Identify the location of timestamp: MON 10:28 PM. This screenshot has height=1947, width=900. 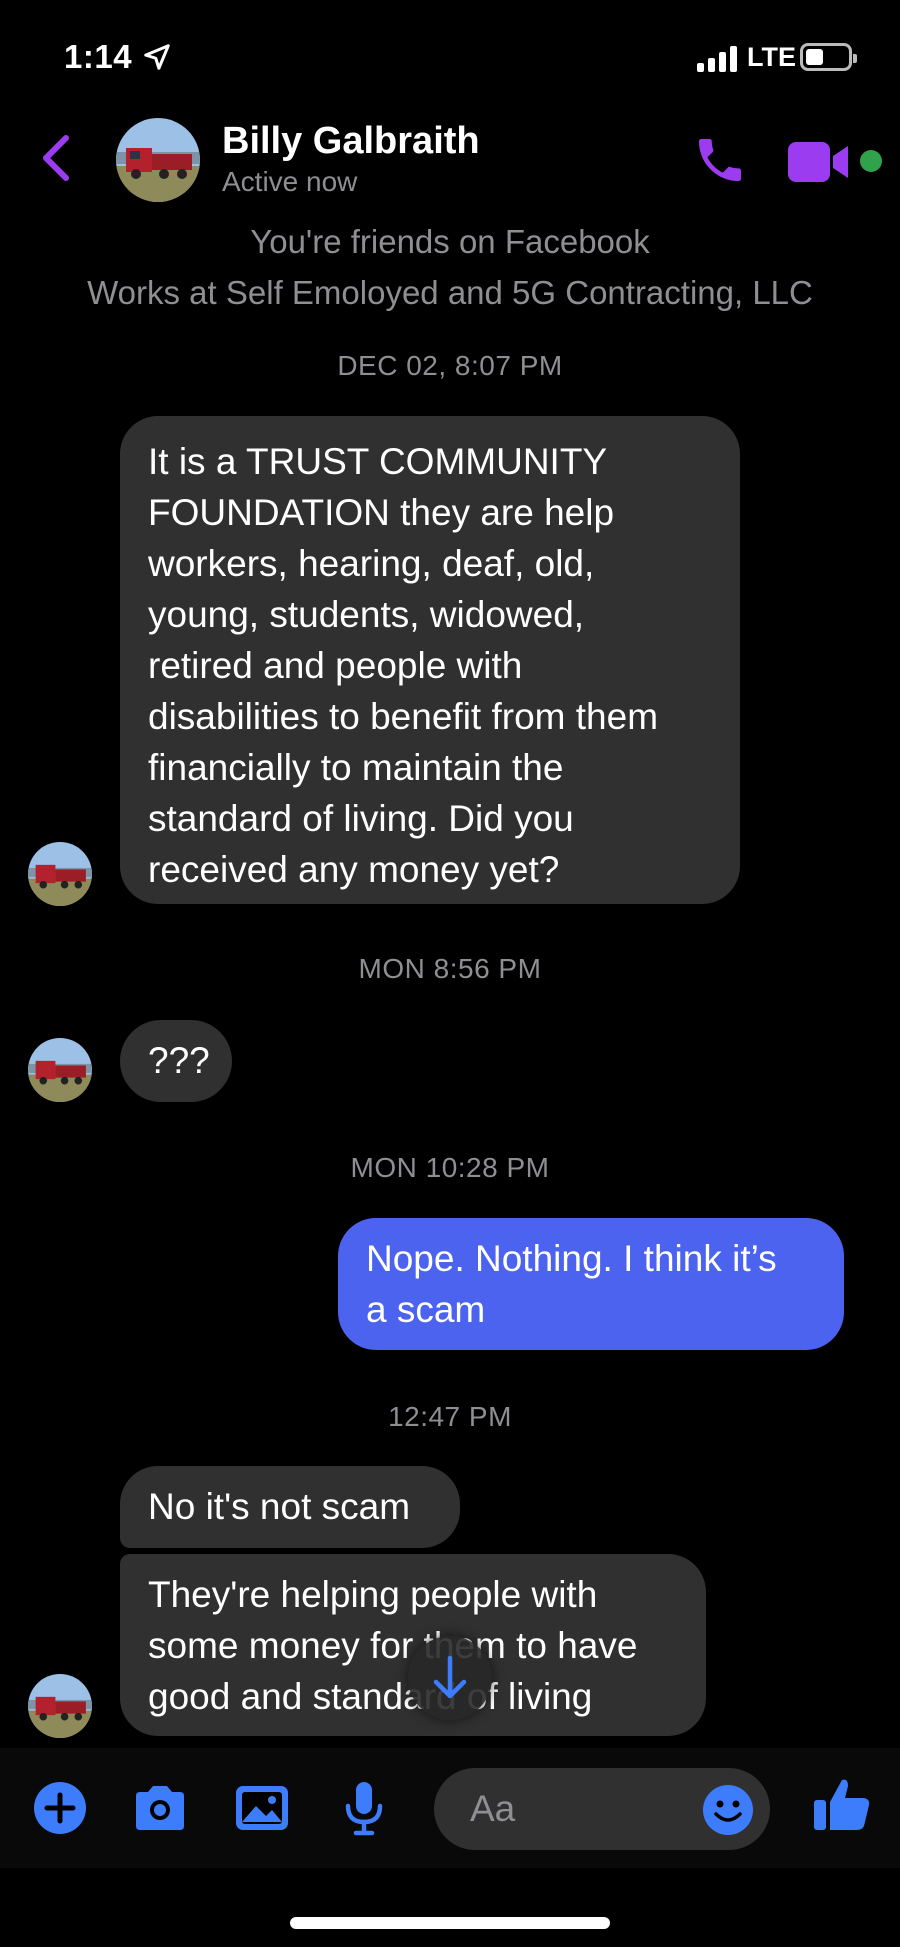
(450, 1167).